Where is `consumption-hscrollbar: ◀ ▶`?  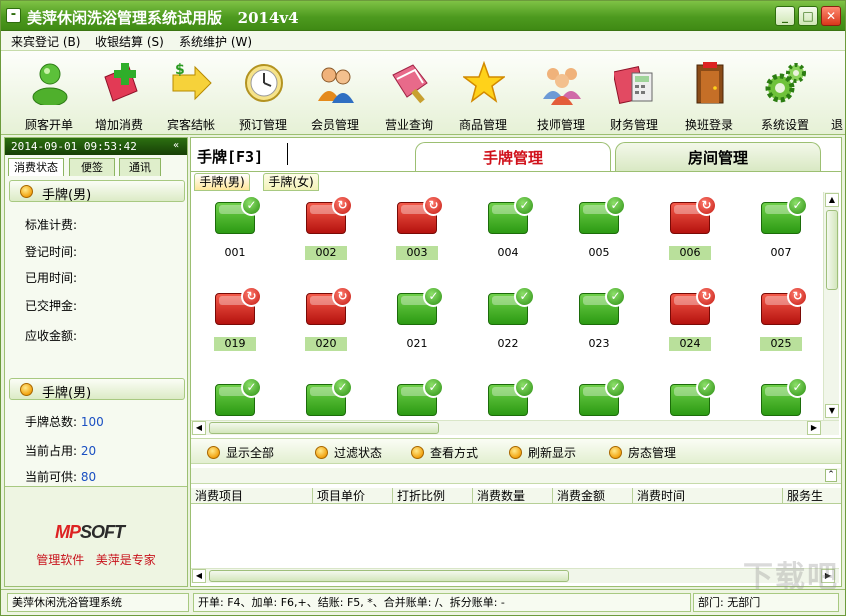
consumption-hscrollbar: ◀ ▶ is located at coordinates (515, 575).